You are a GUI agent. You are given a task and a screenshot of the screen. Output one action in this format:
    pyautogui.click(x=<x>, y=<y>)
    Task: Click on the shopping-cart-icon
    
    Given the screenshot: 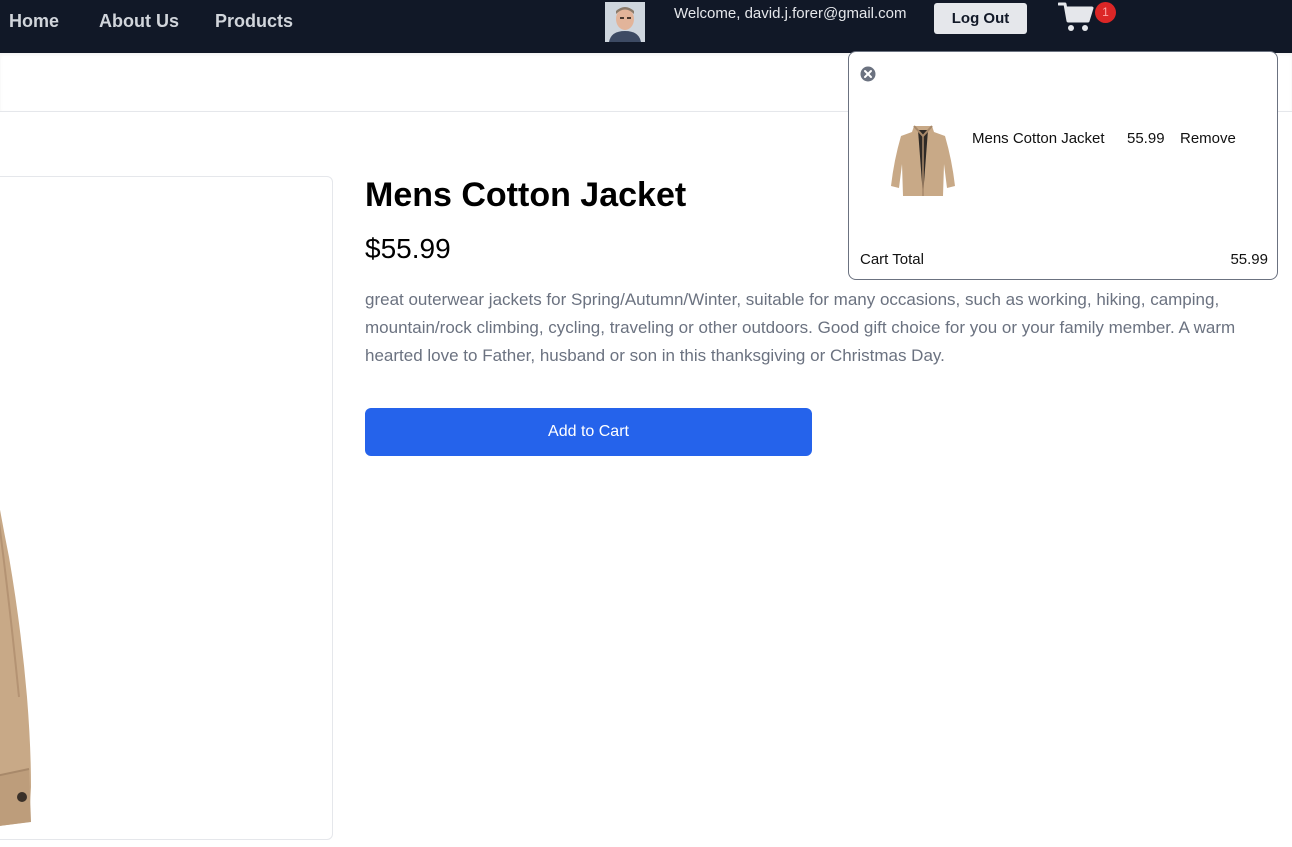 What is the action you would take?
    pyautogui.click(x=1076, y=17)
    